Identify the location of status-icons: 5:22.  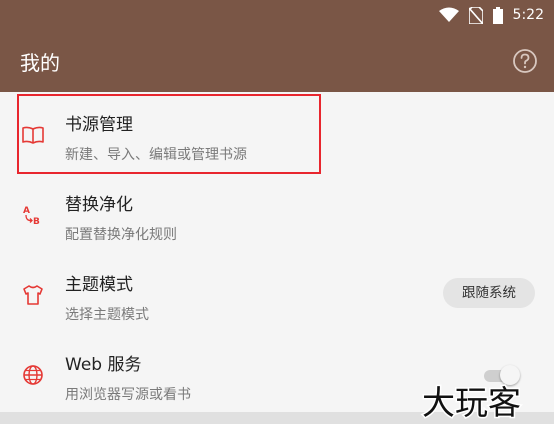
(491, 15).